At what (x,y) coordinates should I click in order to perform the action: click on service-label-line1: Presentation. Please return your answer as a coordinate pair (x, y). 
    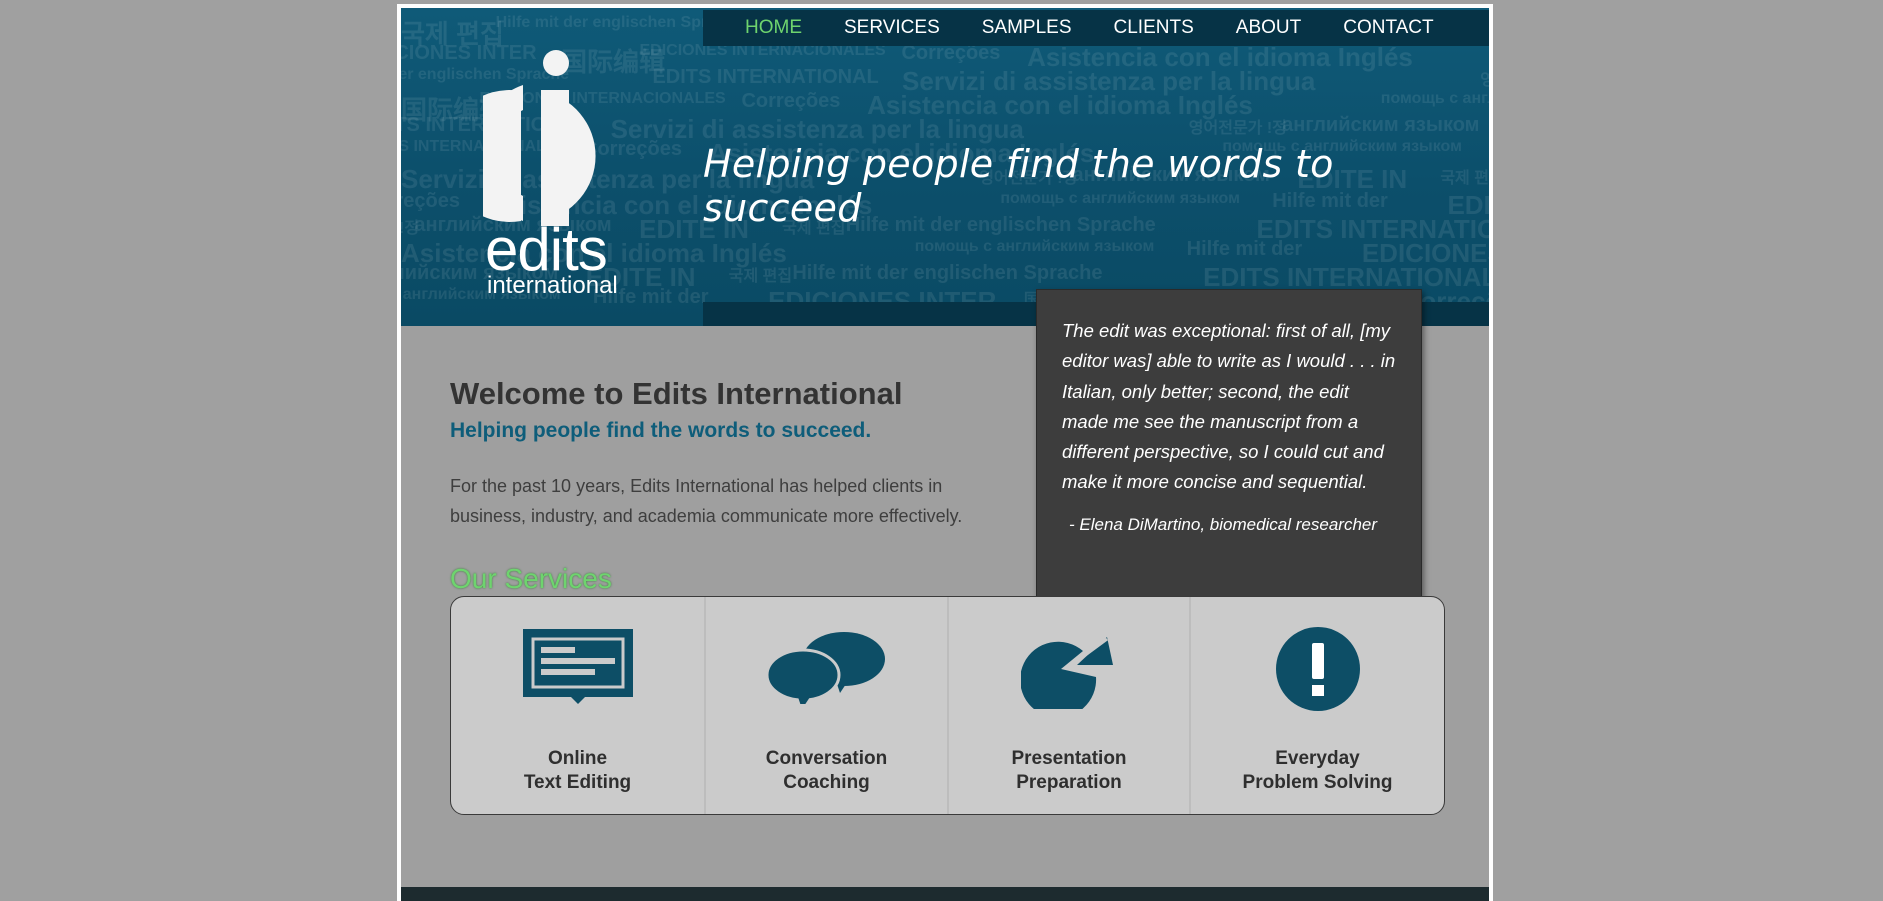
    Looking at the image, I should click on (1069, 758).